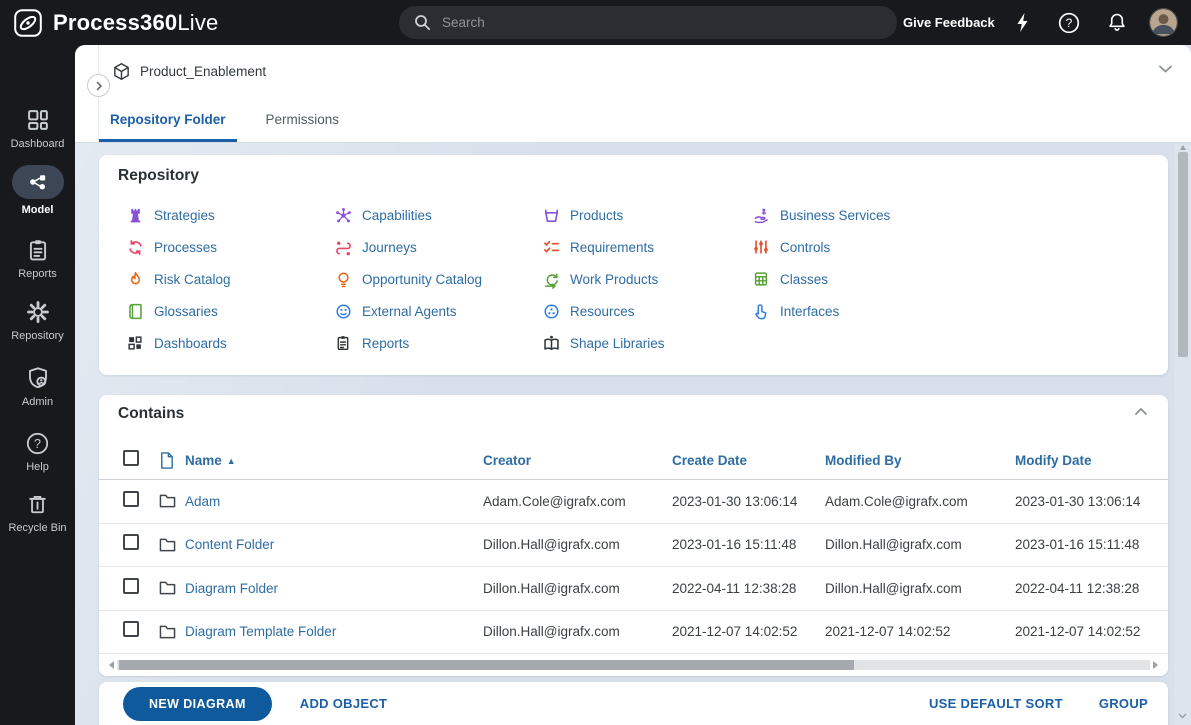  Describe the element at coordinates (1123, 703) in the screenshot. I see `group-button: GROUP` at that location.